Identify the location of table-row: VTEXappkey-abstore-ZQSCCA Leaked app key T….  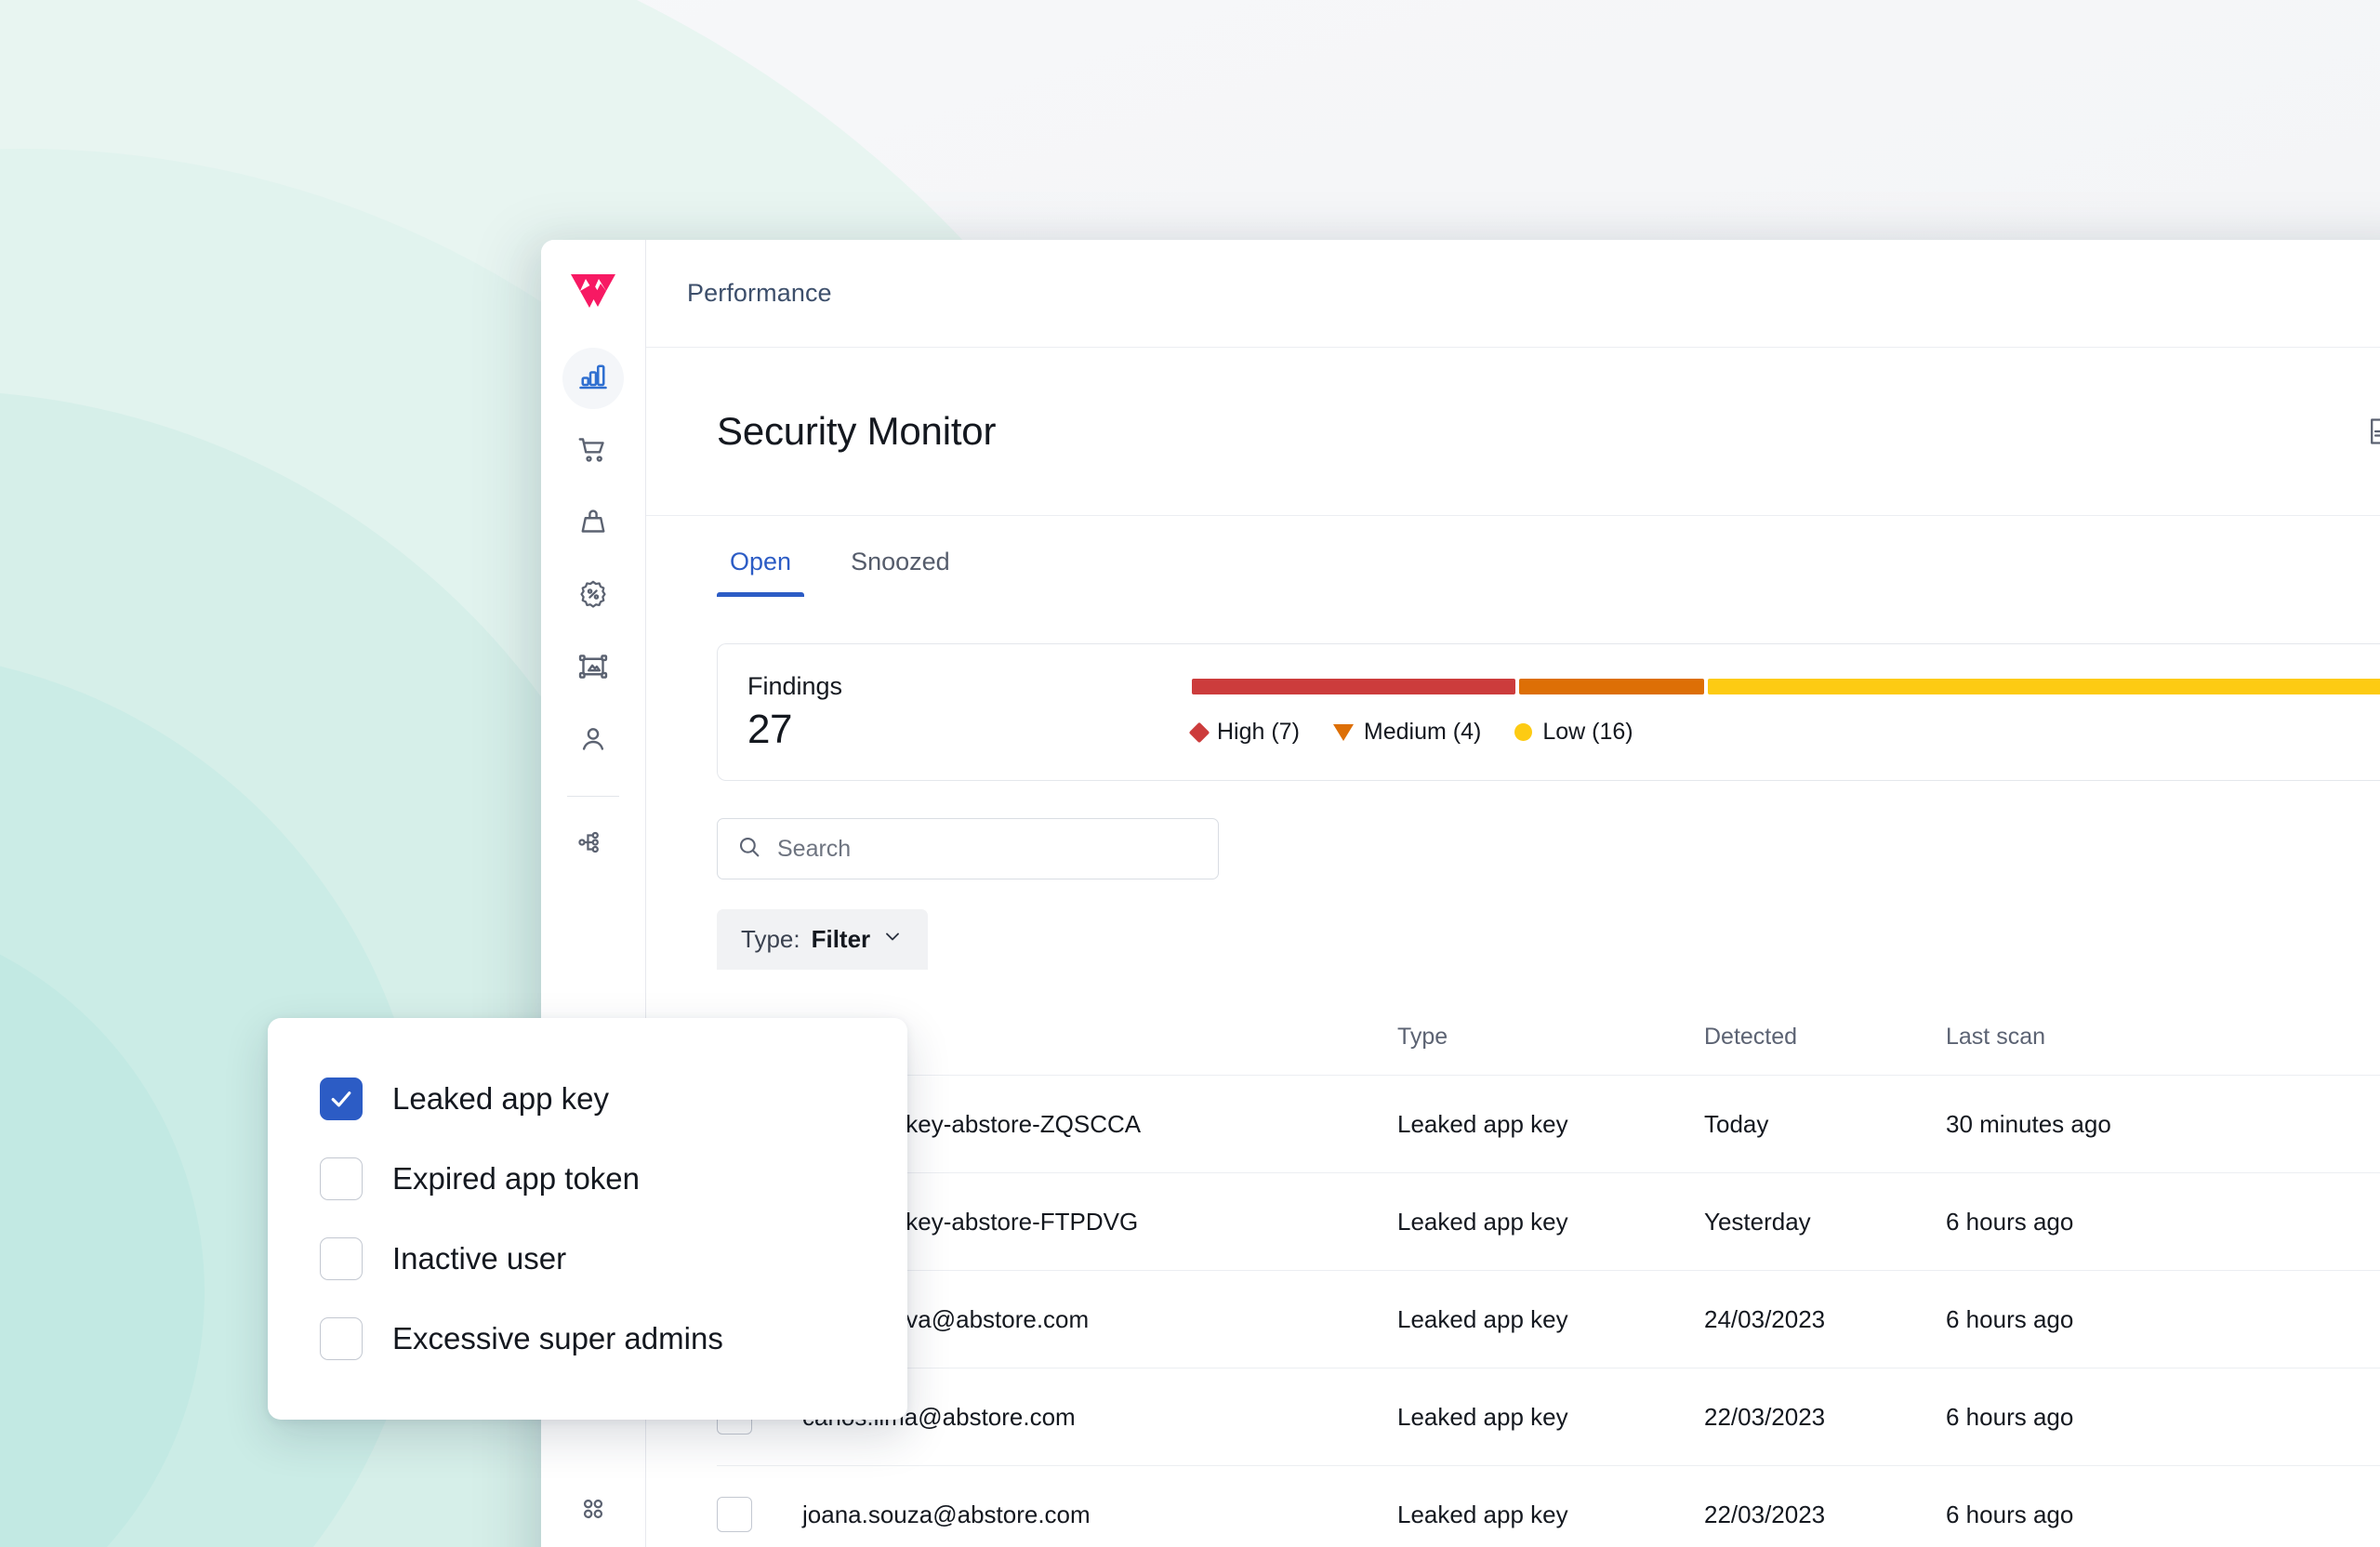
(1548, 1124).